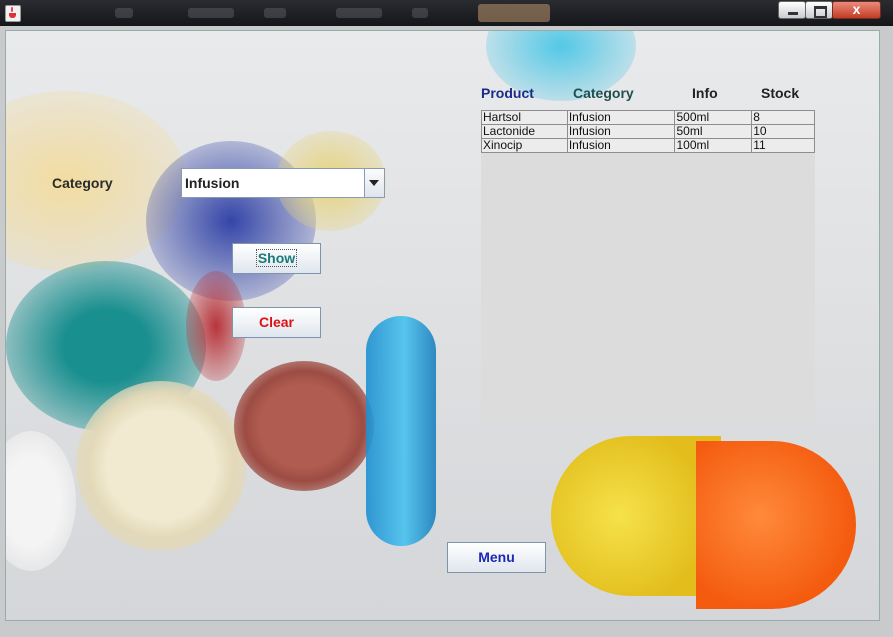 This screenshot has width=893, height=637. What do you see at coordinates (507, 93) in the screenshot?
I see `column-header-product: Product` at bounding box center [507, 93].